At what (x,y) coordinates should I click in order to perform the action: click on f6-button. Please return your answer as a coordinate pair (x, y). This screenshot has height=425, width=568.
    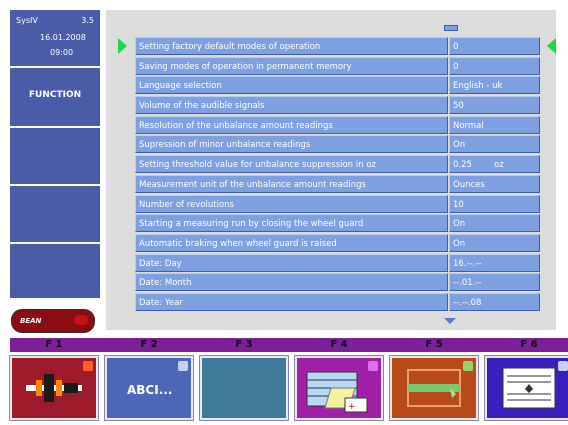
    Looking at the image, I should click on (526, 388).